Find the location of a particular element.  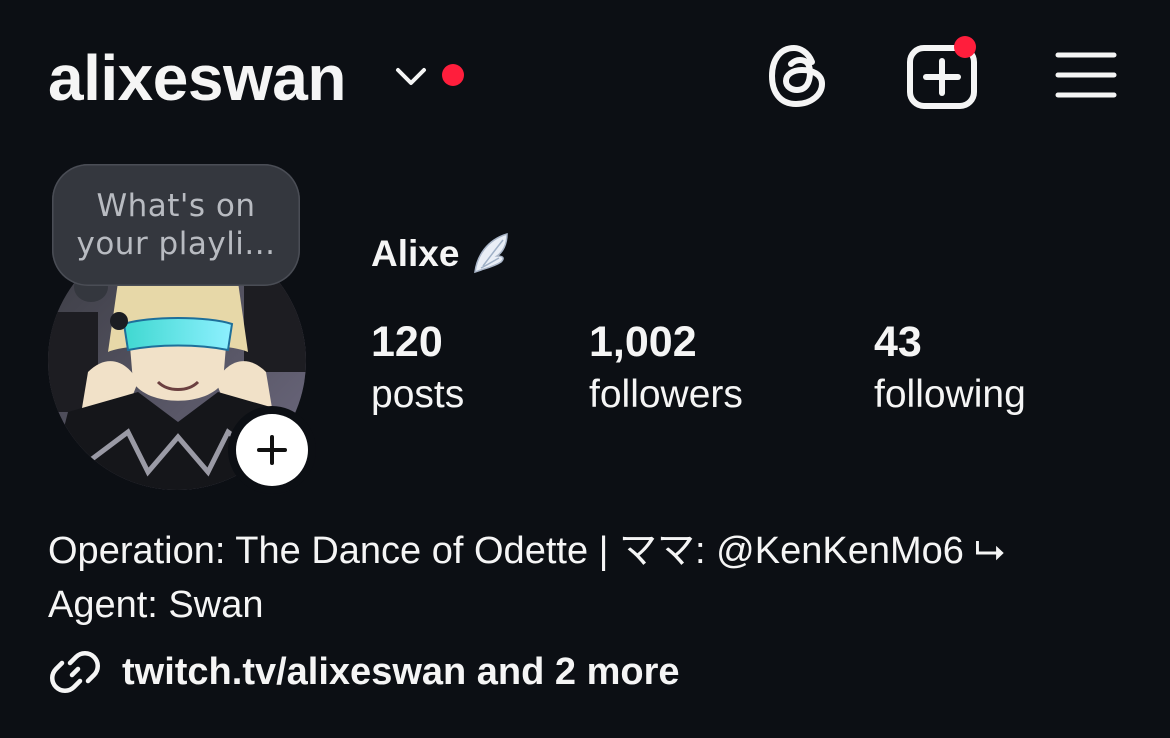

stat-following: 43 following is located at coordinates (950, 369).